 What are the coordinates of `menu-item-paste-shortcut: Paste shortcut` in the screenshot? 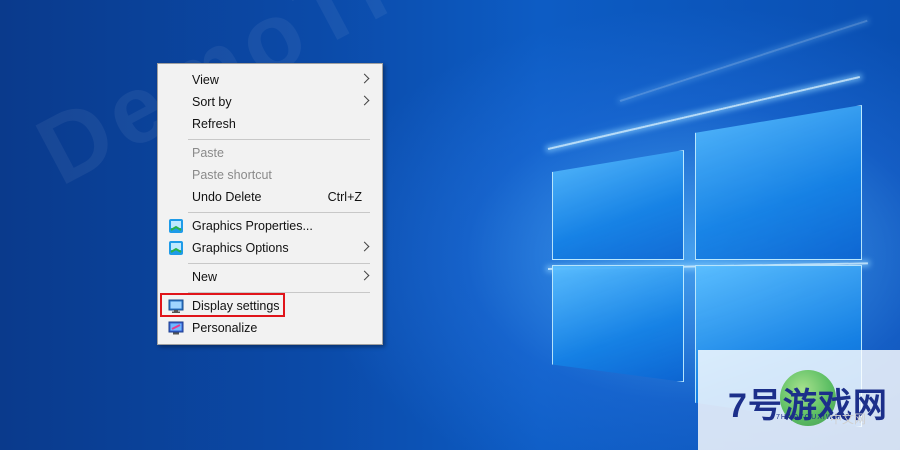 It's located at (270, 175).